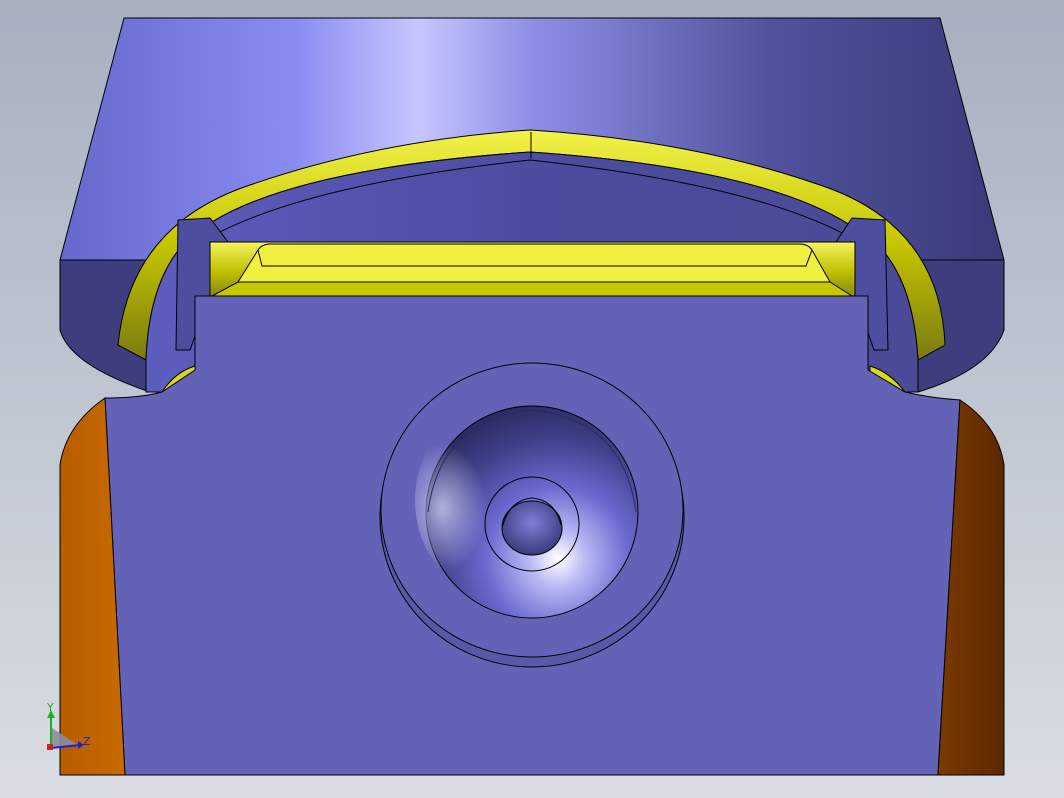 The height and width of the screenshot is (798, 1064). Describe the element at coordinates (68, 725) in the screenshot. I see `coordinate-triad: Y Z` at that location.